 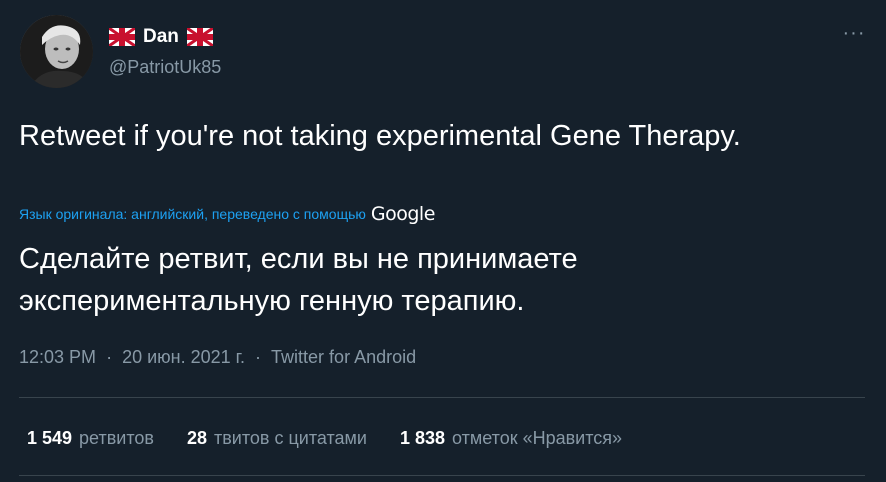 What do you see at coordinates (57, 357) in the screenshot?
I see `tweet-time: 12:03 PM` at bounding box center [57, 357].